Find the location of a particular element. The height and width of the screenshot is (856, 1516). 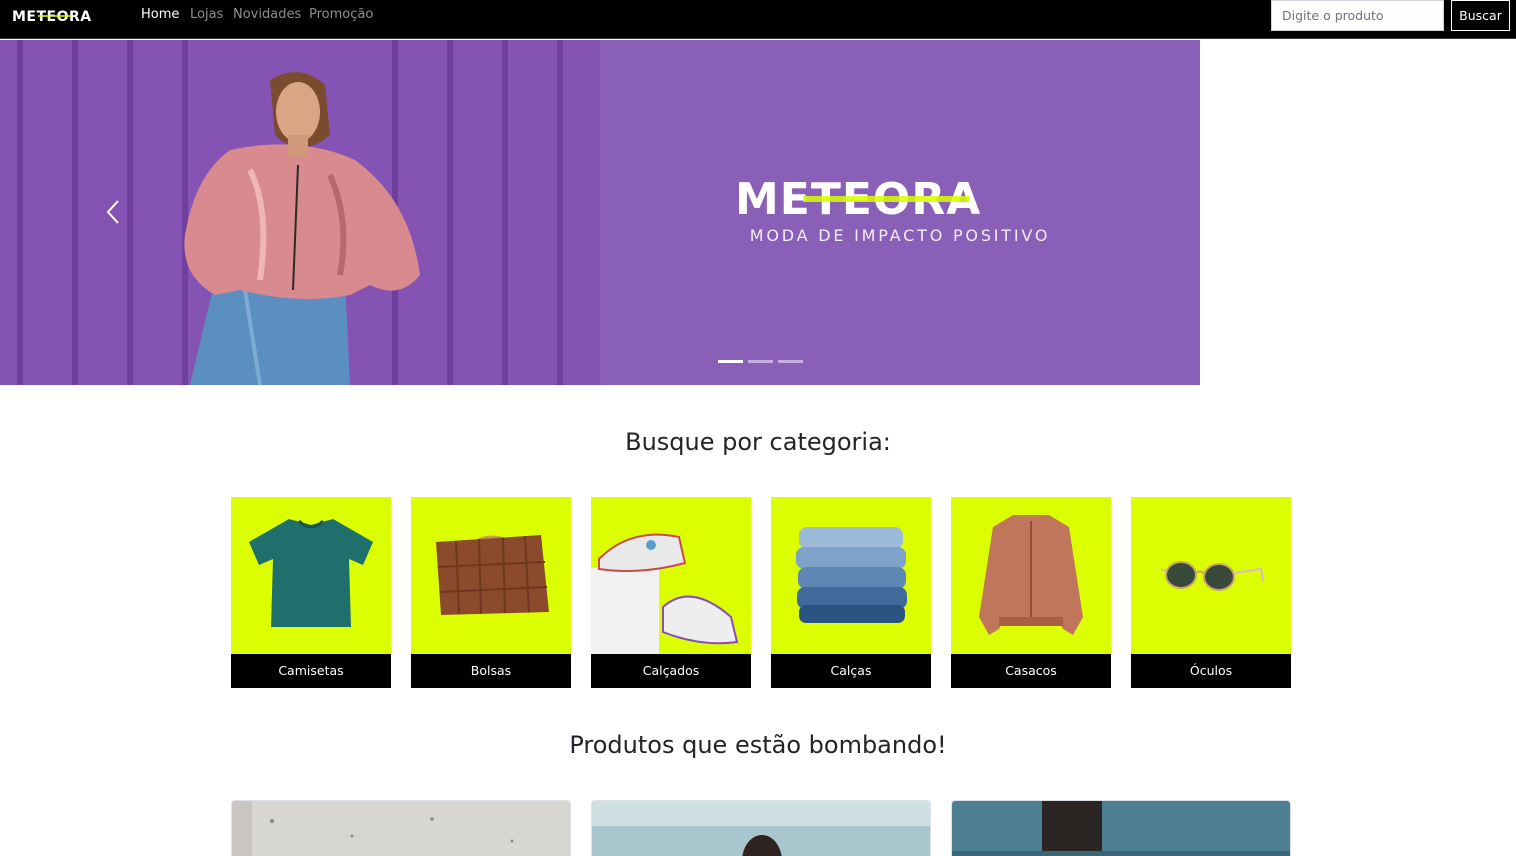

hero-tagline: MODA DE IMPACTO POSITIVO is located at coordinates (900, 235).